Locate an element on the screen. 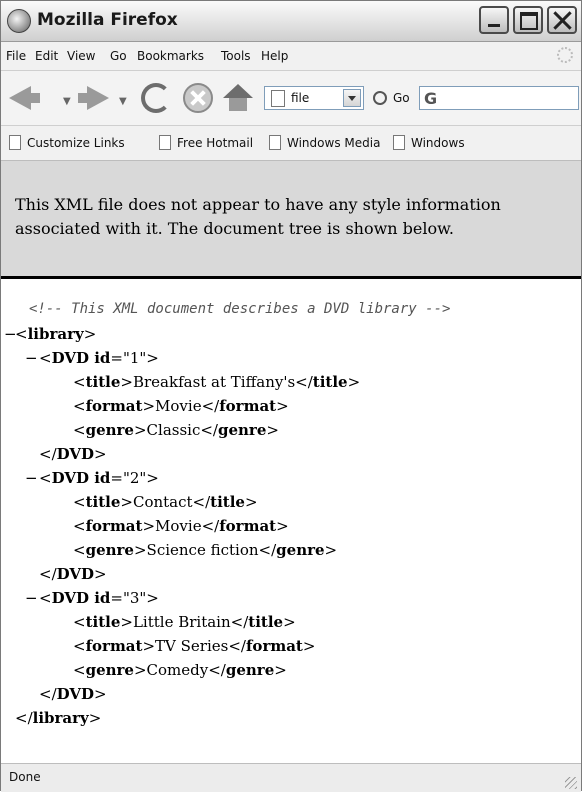 The image size is (582, 792). back-arrow-icon is located at coordinates (24, 98).